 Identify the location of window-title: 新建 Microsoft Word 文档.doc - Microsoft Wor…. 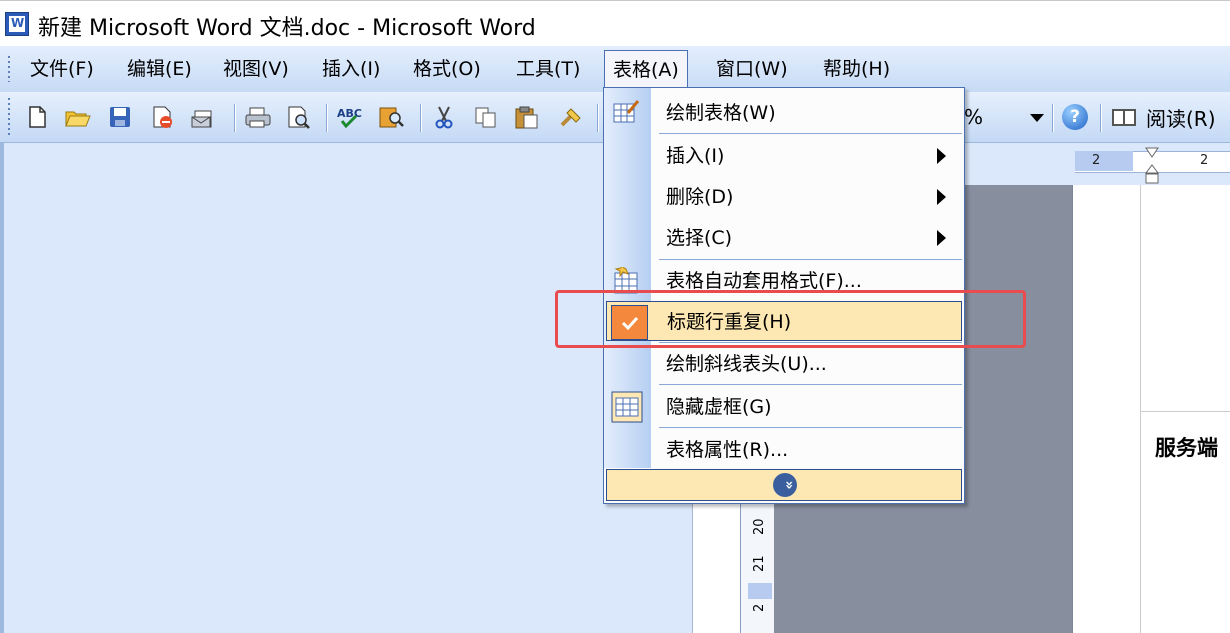
(287, 28).